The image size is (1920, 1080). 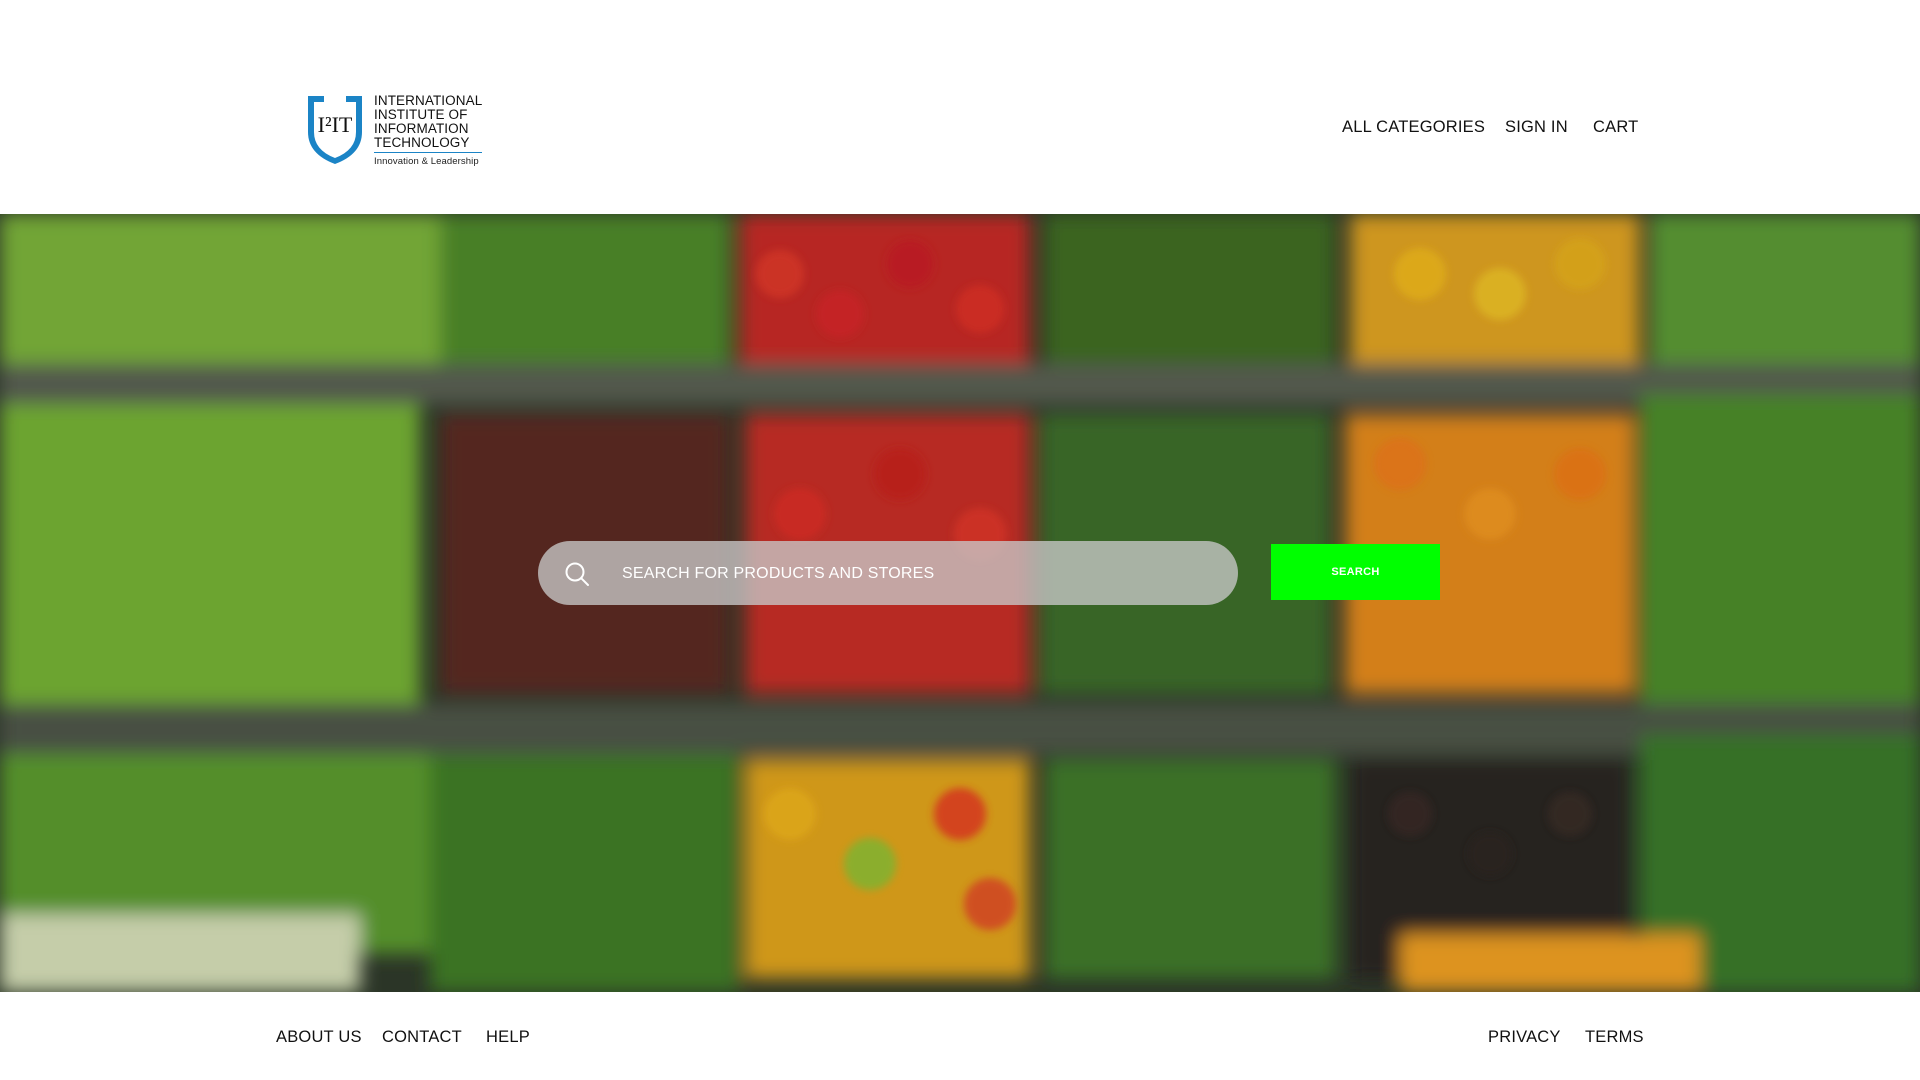 I want to click on logo-shield-icon: I²IT, so click(x=335, y=130).